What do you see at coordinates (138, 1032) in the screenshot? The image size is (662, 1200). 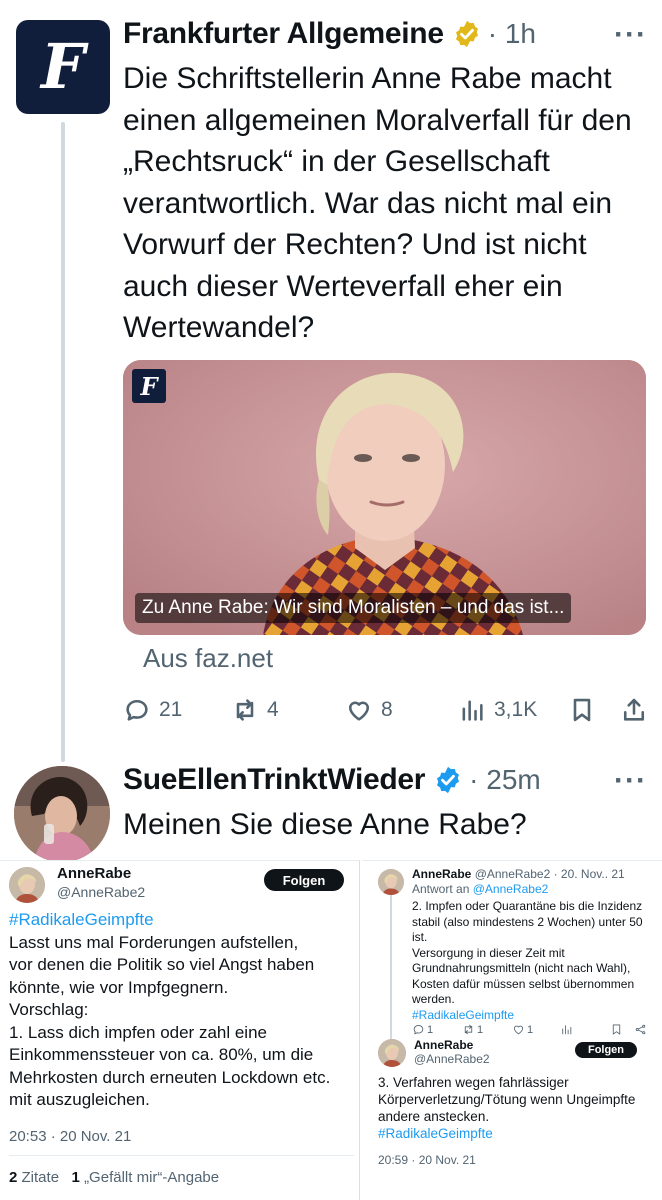 I see `body-line: 1. Lass dich impfen oder zahl eine` at bounding box center [138, 1032].